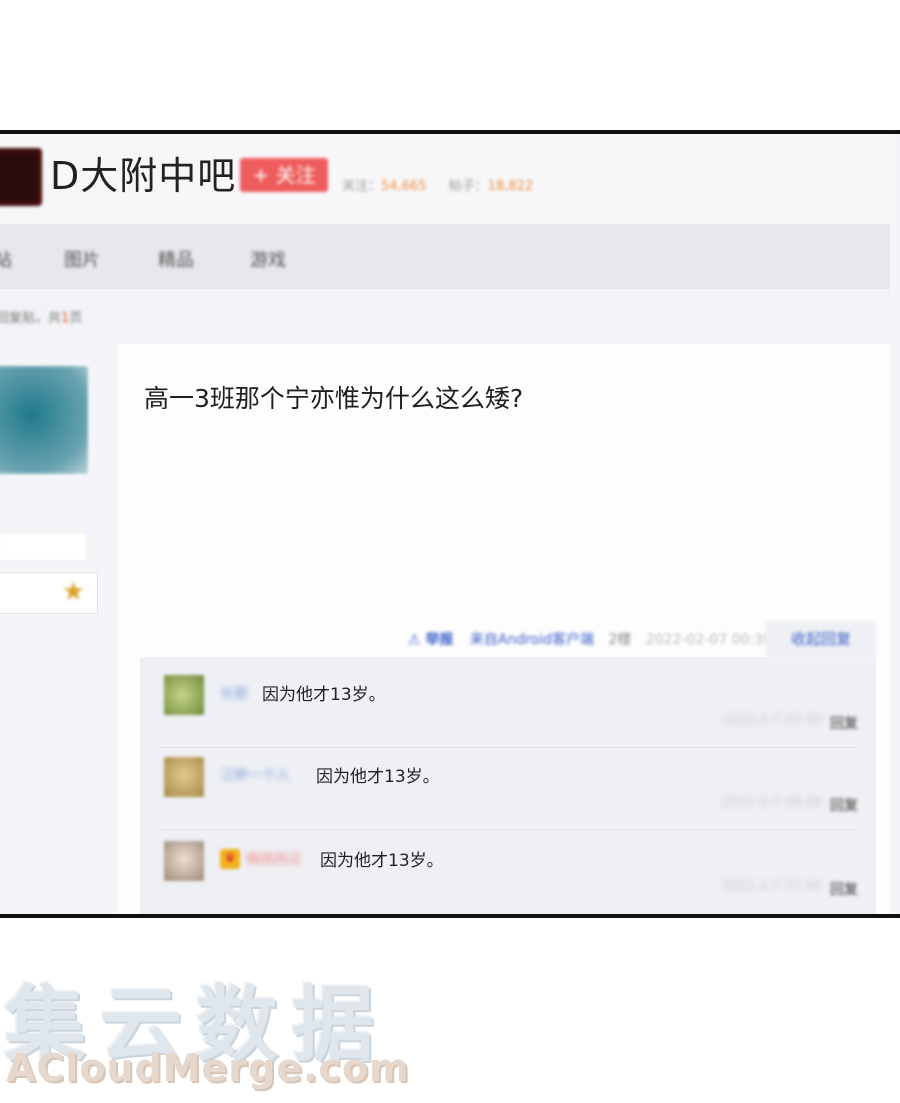  Describe the element at coordinates (468, 186) in the screenshot. I see `post-count-label: 帖子：` at that location.